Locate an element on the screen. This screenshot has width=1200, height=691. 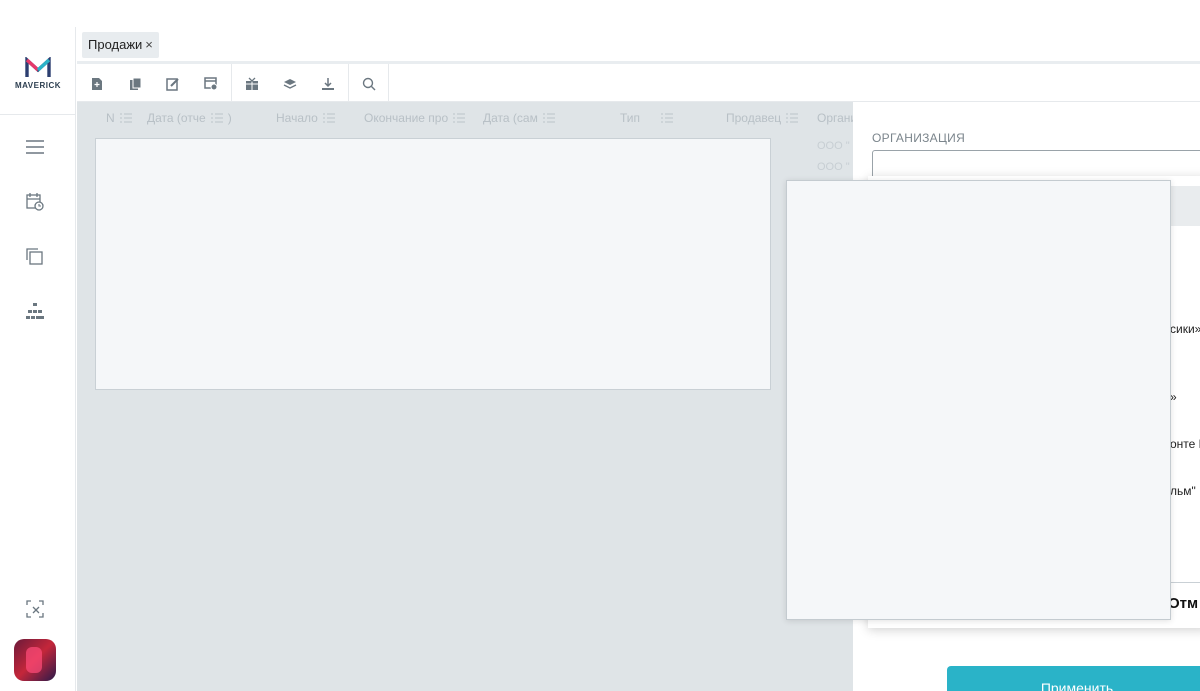
column-label: Дата (сам is located at coordinates (510, 118).